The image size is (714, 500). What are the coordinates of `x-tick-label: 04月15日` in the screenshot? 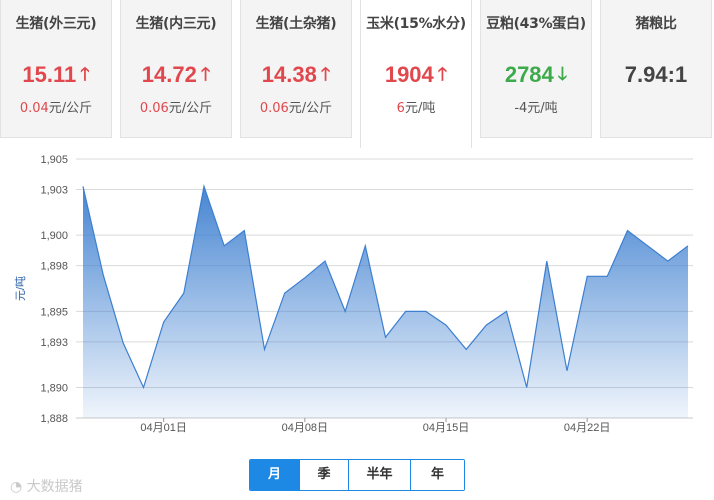 It's located at (446, 428).